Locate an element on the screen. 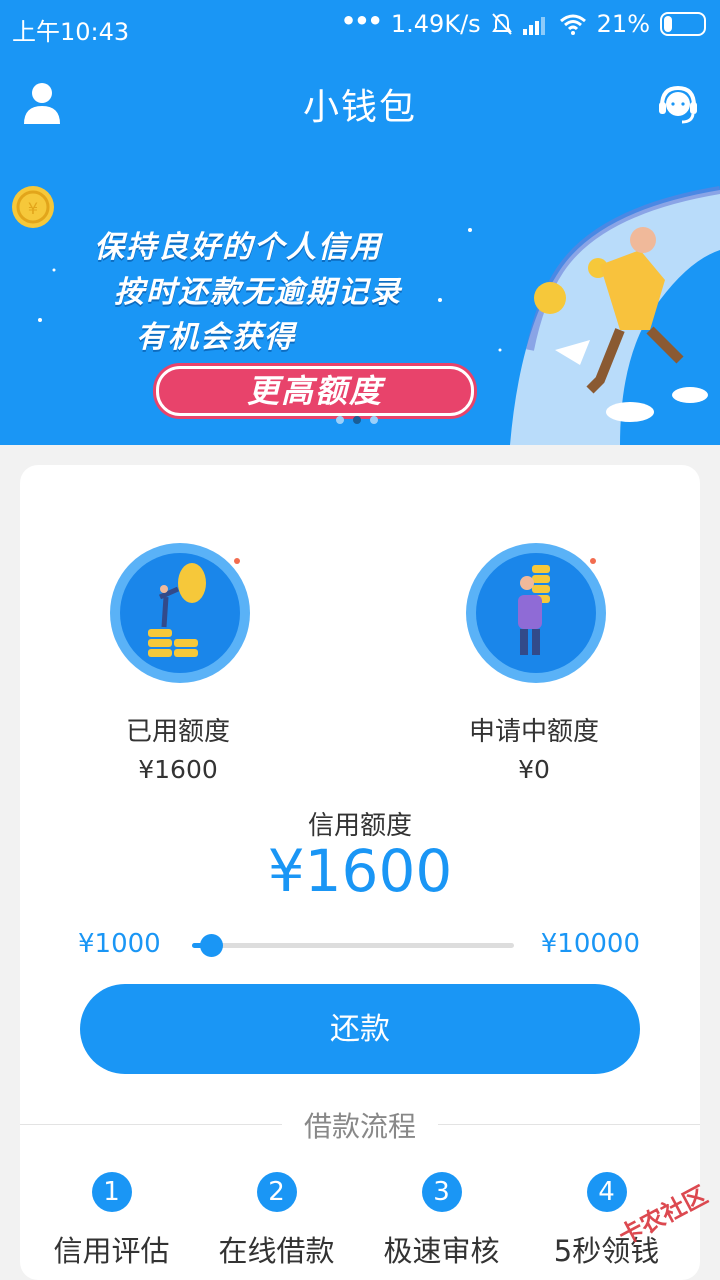 Image resolution: width=720 pixels, height=1280 pixels. process-step: 1 信用评估 is located at coordinates (111, 1221).